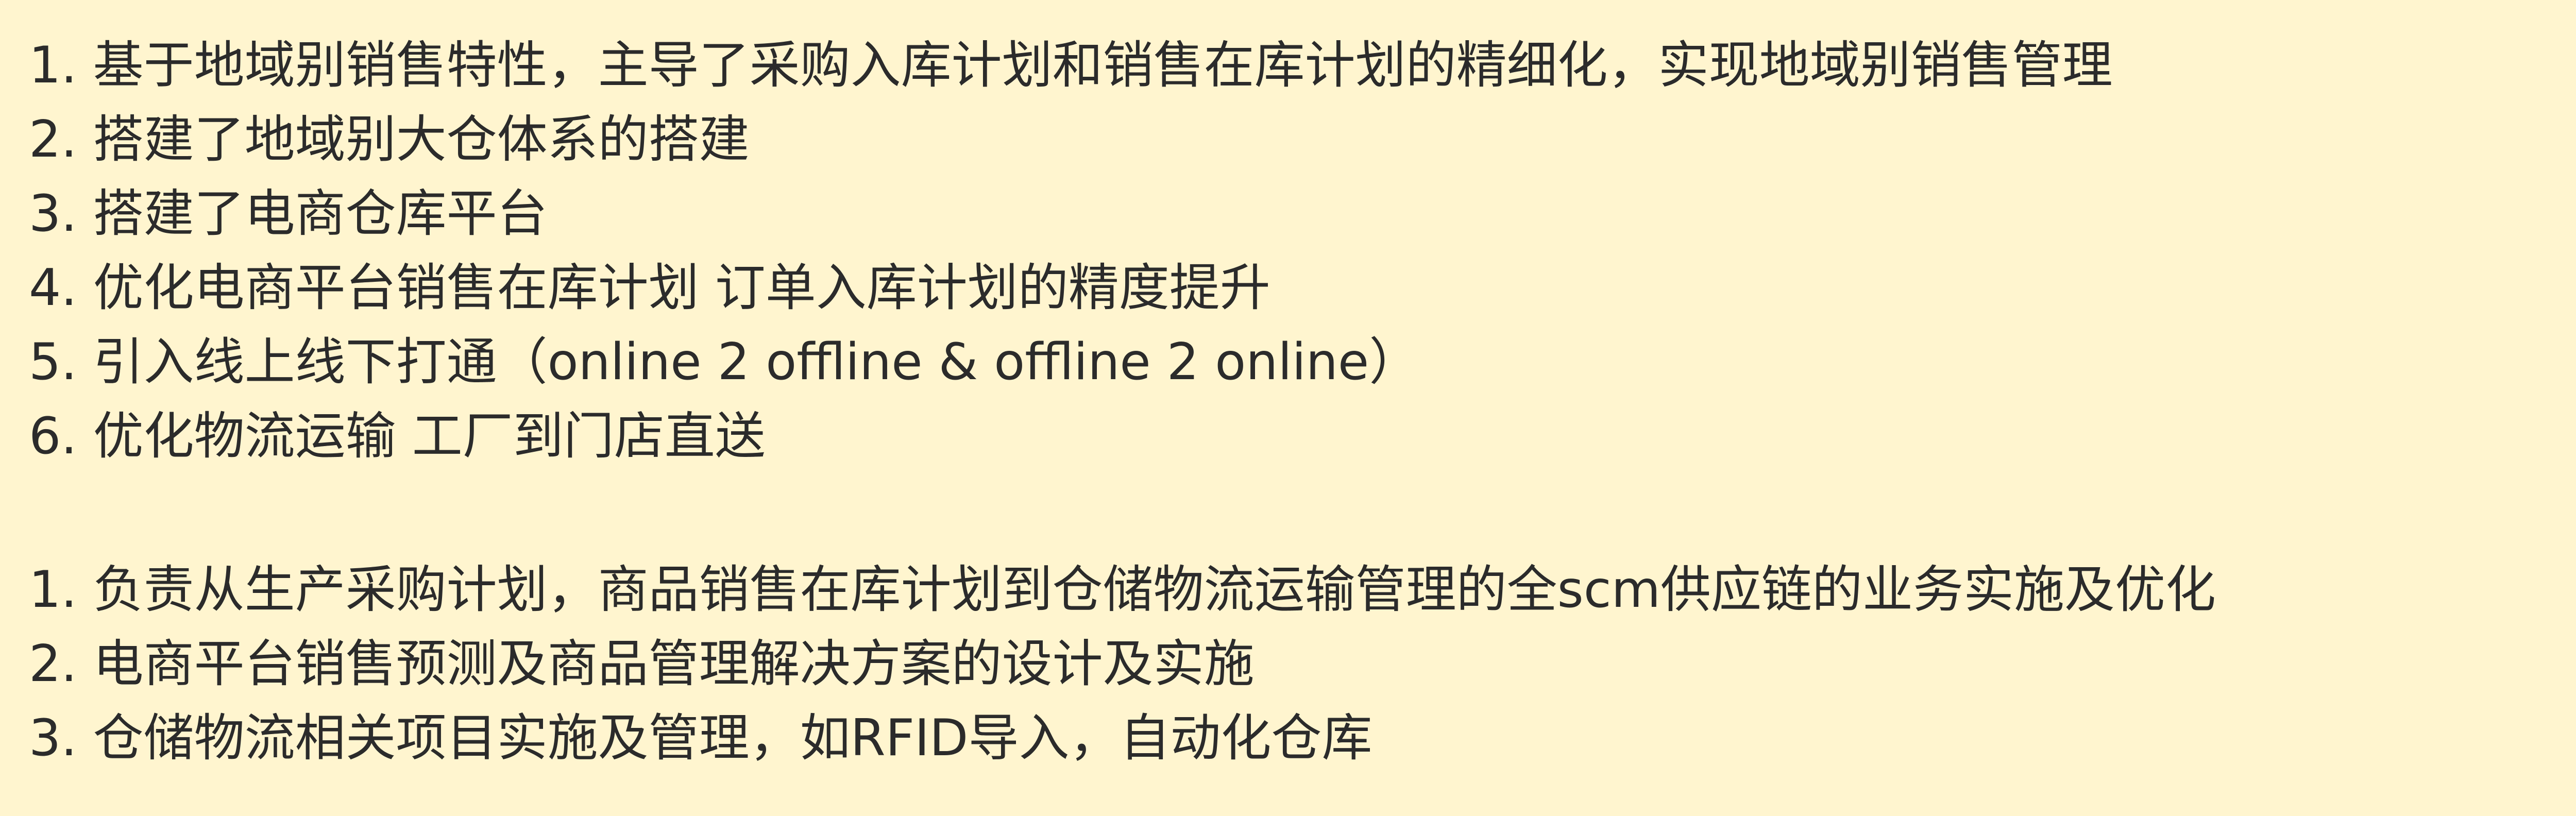  Describe the element at coordinates (389, 139) in the screenshot. I see `list-item: 2. 搭建了地域别大仓体系的搭建` at that location.